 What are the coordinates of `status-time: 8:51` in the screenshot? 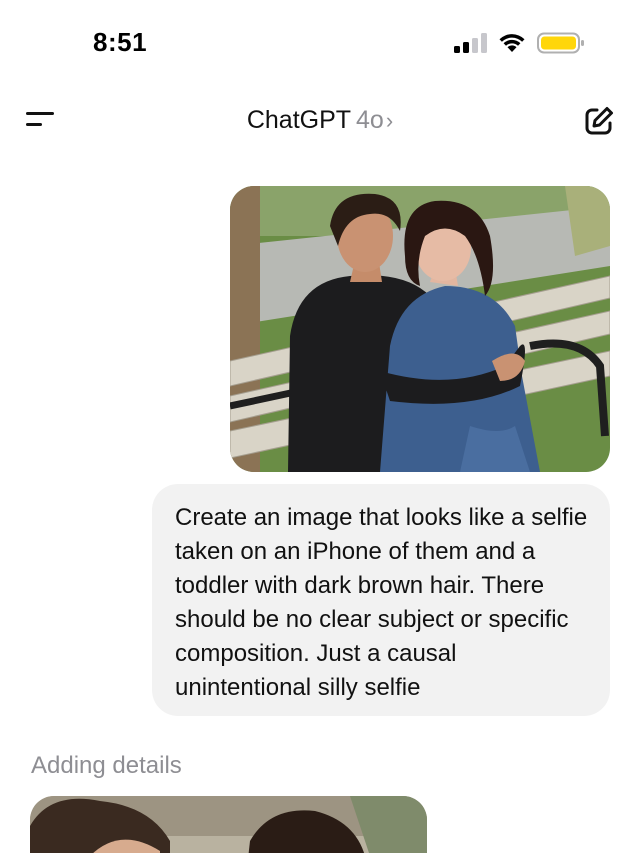 It's located at (120, 42).